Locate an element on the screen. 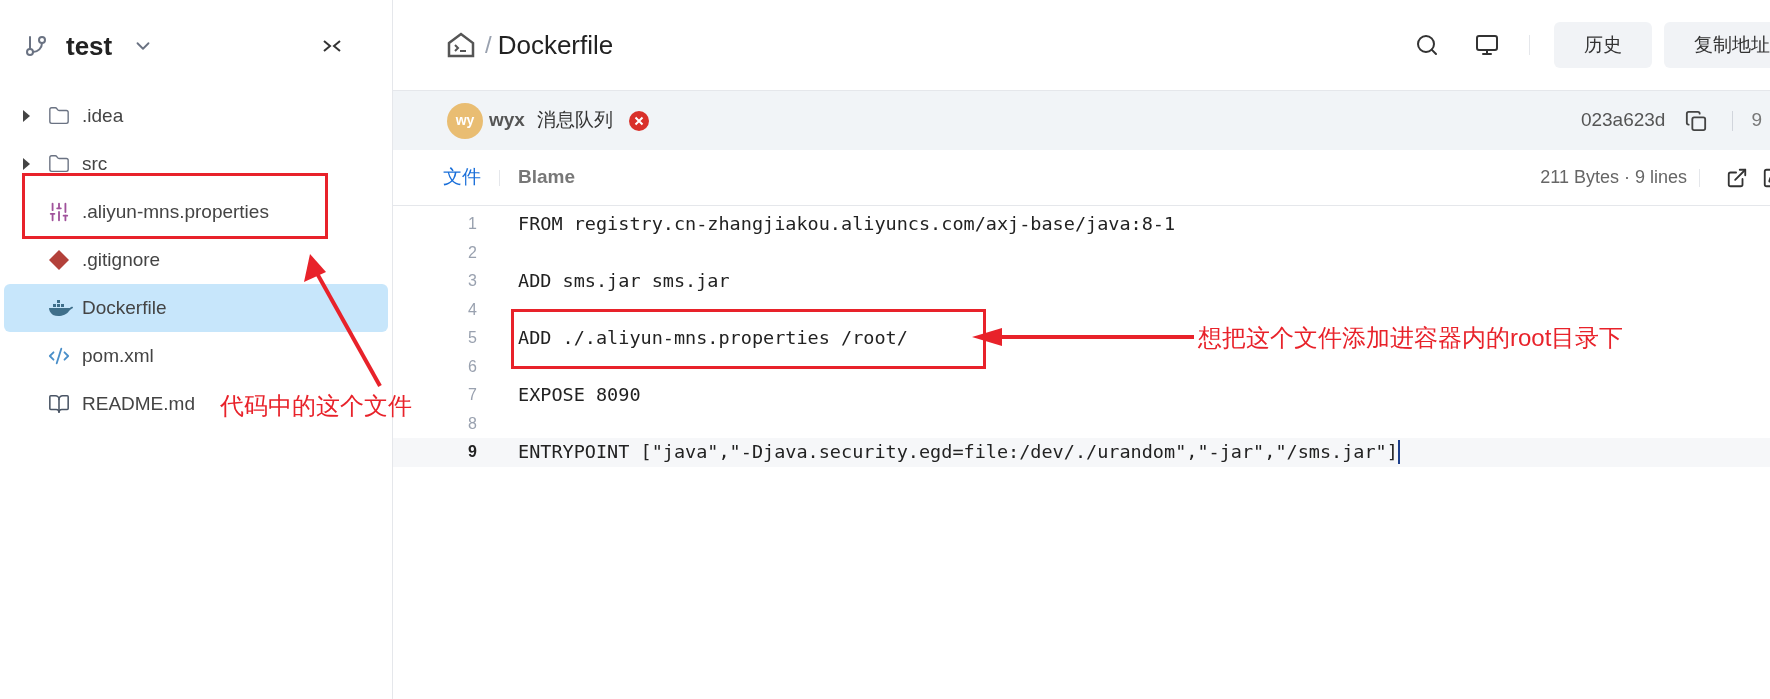 Image resolution: width=1770 pixels, height=699 pixels. line-number: 2 is located at coordinates (472, 252).